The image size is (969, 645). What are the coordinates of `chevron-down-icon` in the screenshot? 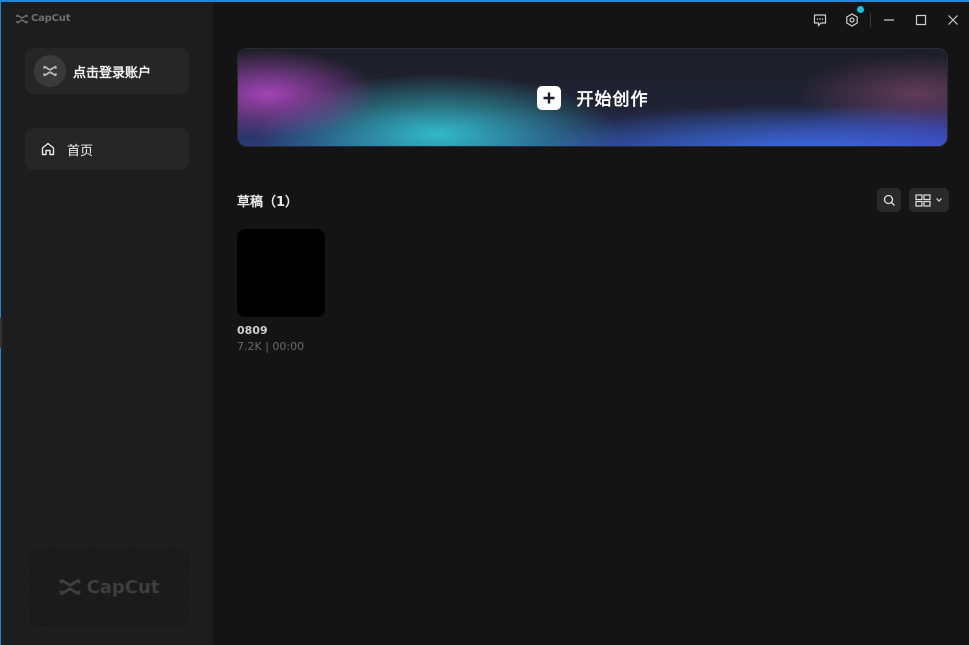 It's located at (939, 200).